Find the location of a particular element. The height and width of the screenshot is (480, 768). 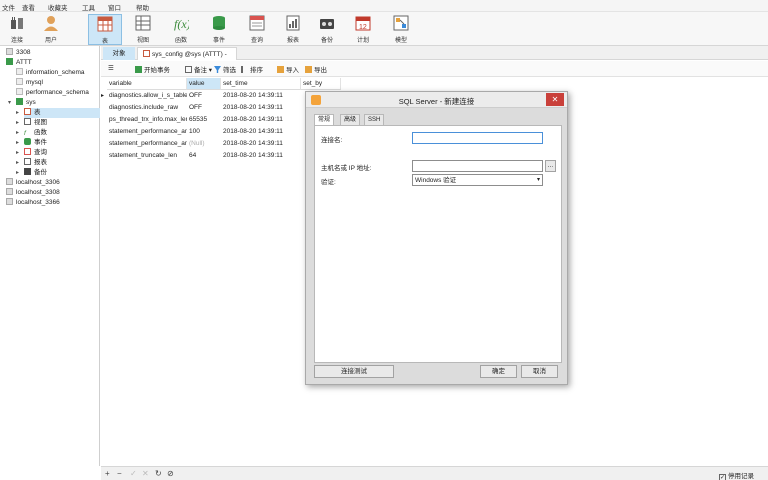

svg-text: f(x) is located at coordinates (181, 24).